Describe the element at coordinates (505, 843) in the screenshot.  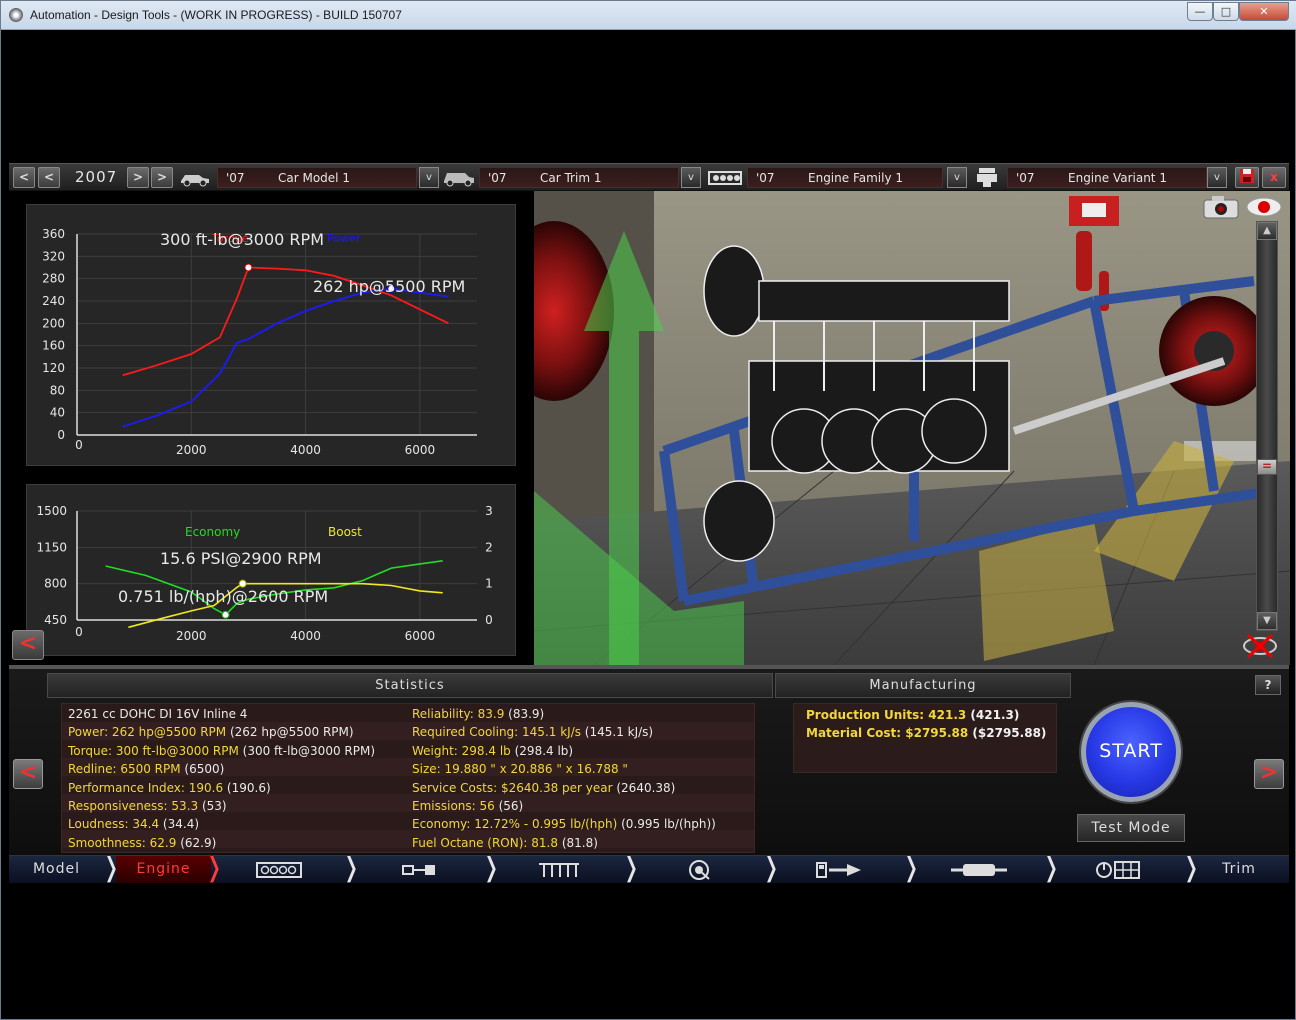
I see `stat-row: Fuel Octane (RON): 81.8 (81.8)` at that location.